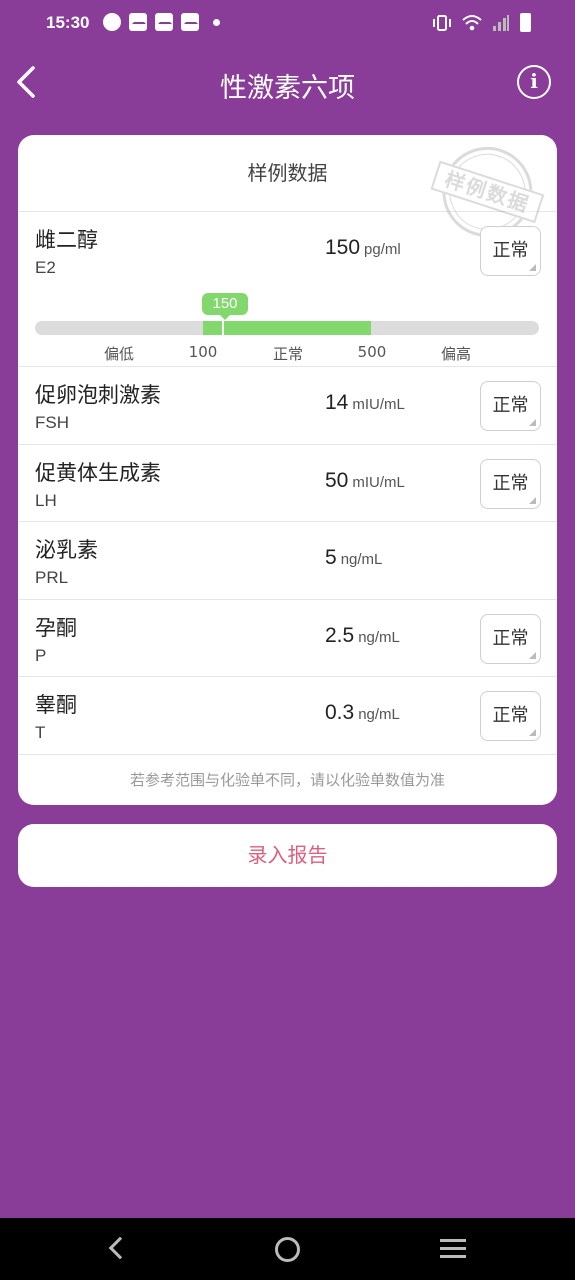 This screenshot has width=575, height=1280. What do you see at coordinates (41, 655) in the screenshot?
I see `hormone-code: P` at bounding box center [41, 655].